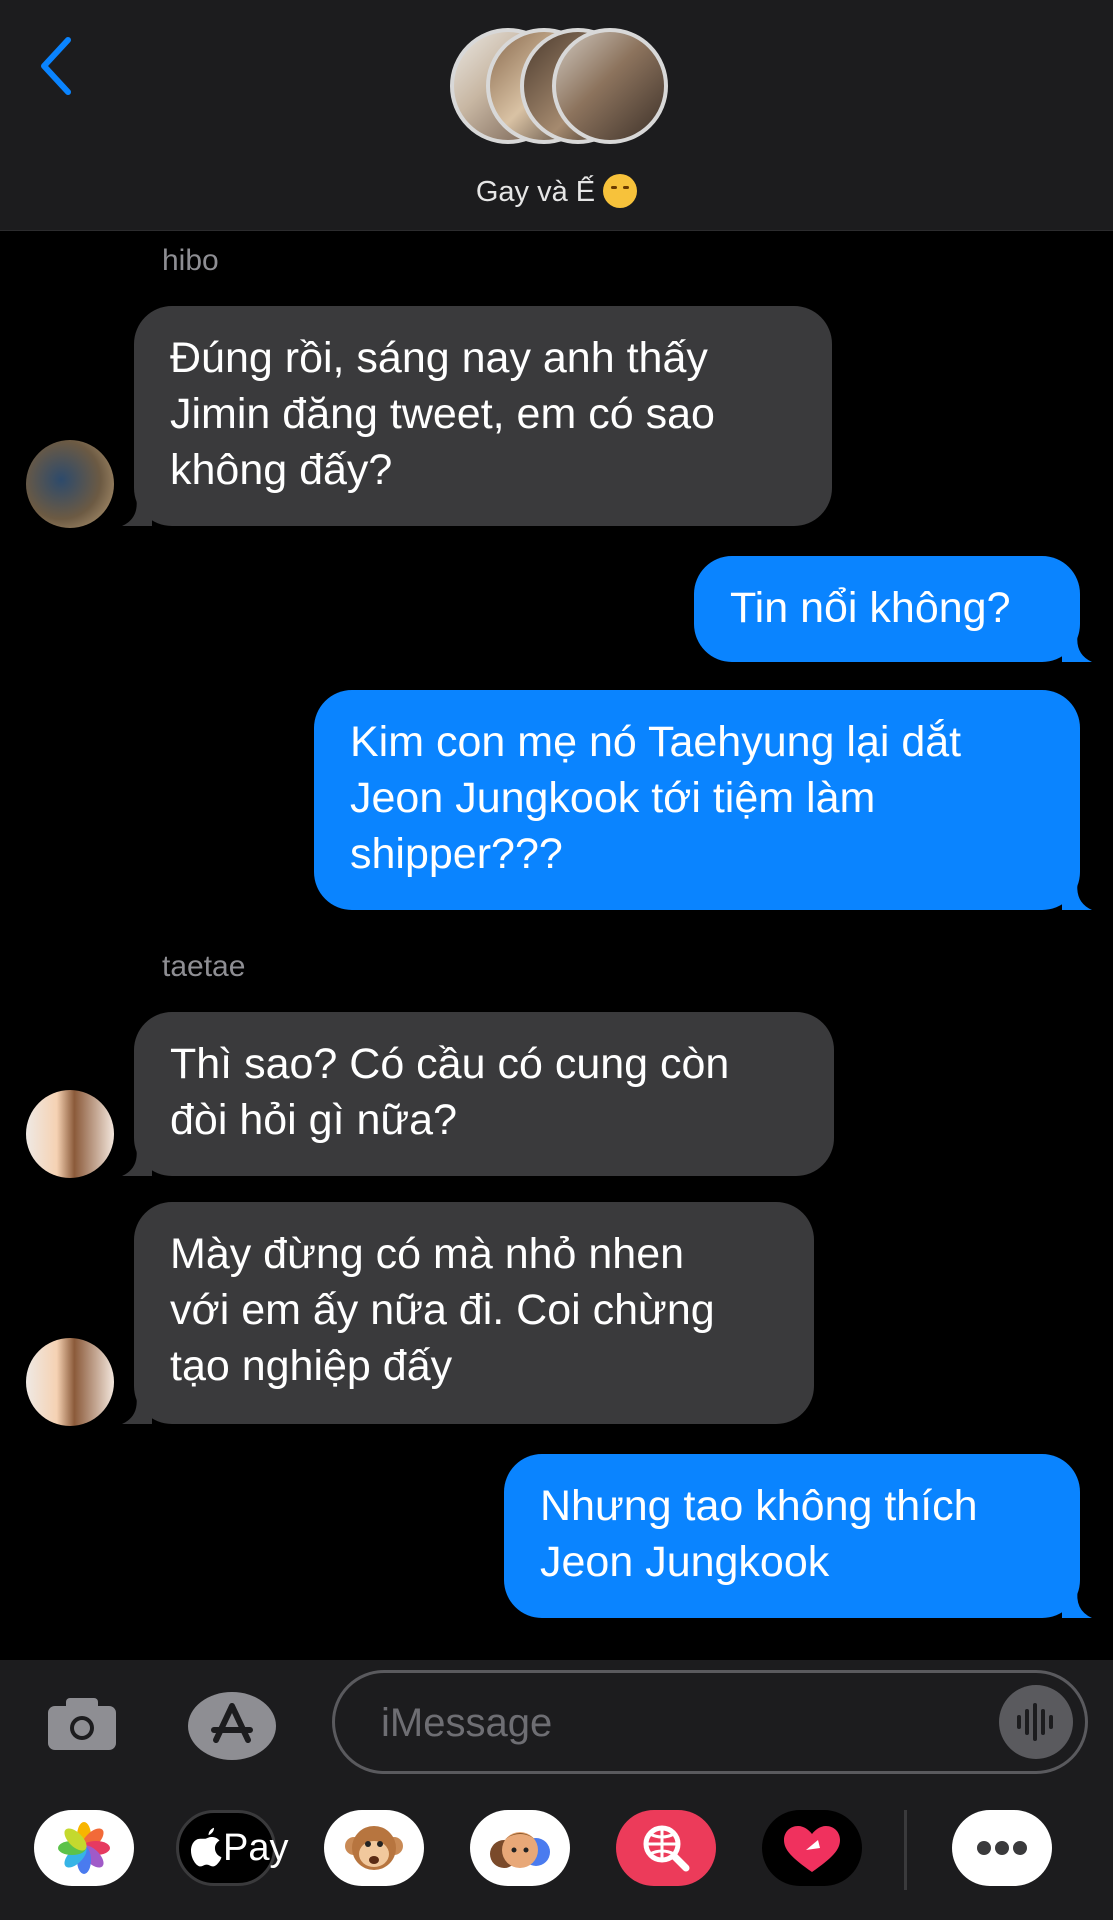  Describe the element at coordinates (710, 1722) in the screenshot. I see `imessage-input: iMessage` at that location.